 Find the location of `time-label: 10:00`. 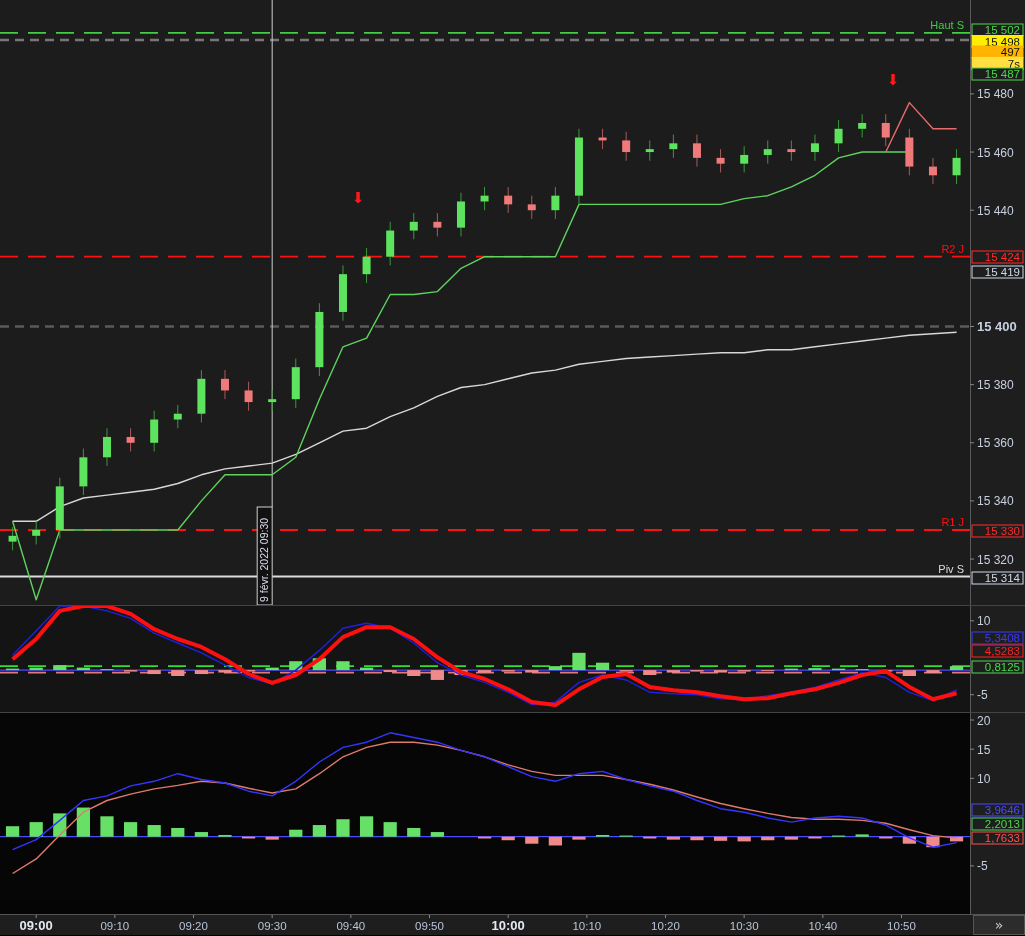

time-label: 10:00 is located at coordinates (508, 925).